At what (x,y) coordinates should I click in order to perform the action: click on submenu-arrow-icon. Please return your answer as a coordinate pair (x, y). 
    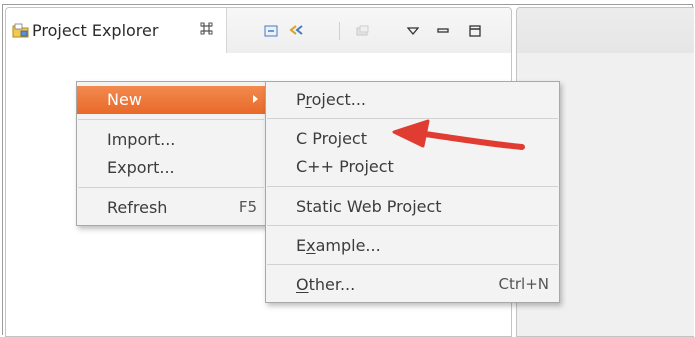
    Looking at the image, I should click on (255, 99).